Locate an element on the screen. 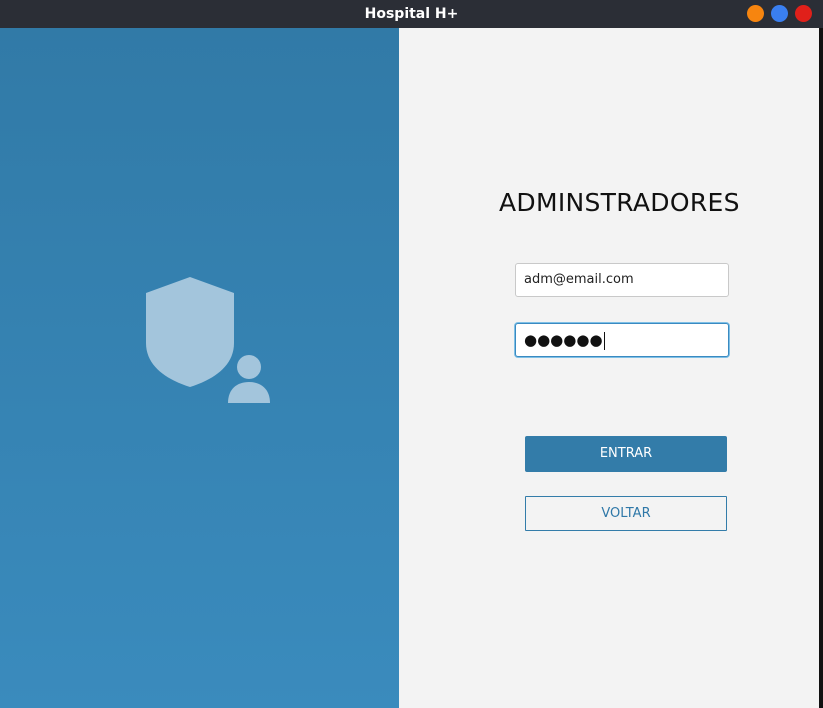 This screenshot has height=708, width=823. page-title: ADMINSTRADORES is located at coordinates (619, 202).